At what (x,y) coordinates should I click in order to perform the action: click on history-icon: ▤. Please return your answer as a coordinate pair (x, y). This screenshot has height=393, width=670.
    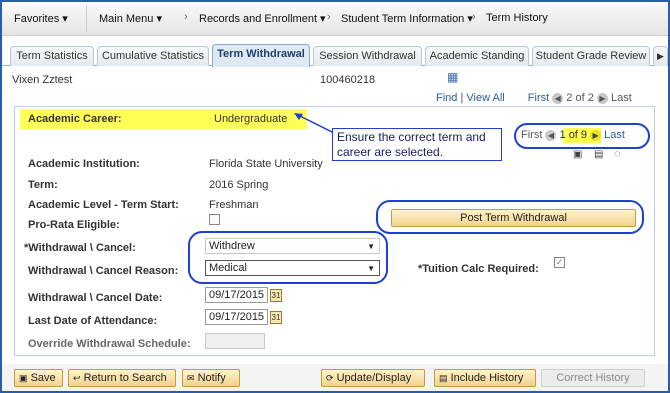
    Looking at the image, I should click on (443, 378).